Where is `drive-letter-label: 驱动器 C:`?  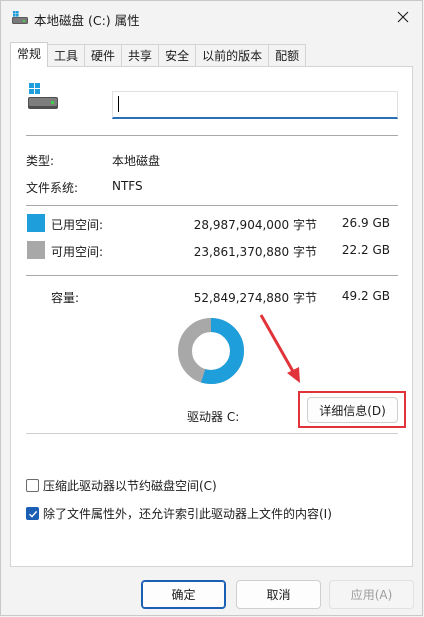 drive-letter-label: 驱动器 C: is located at coordinates (213, 417).